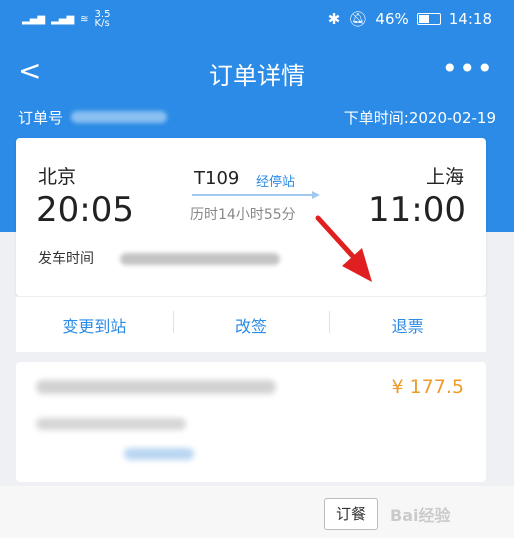 Image resolution: width=514 pixels, height=538 pixels. I want to click on reschedule-button: 改签, so click(251, 323).